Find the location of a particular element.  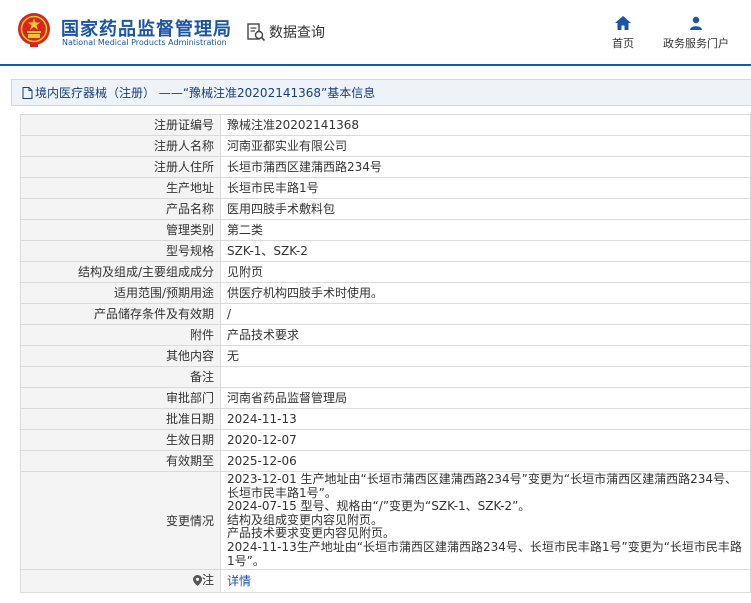

note-row: 注详情 is located at coordinates (385, 581).